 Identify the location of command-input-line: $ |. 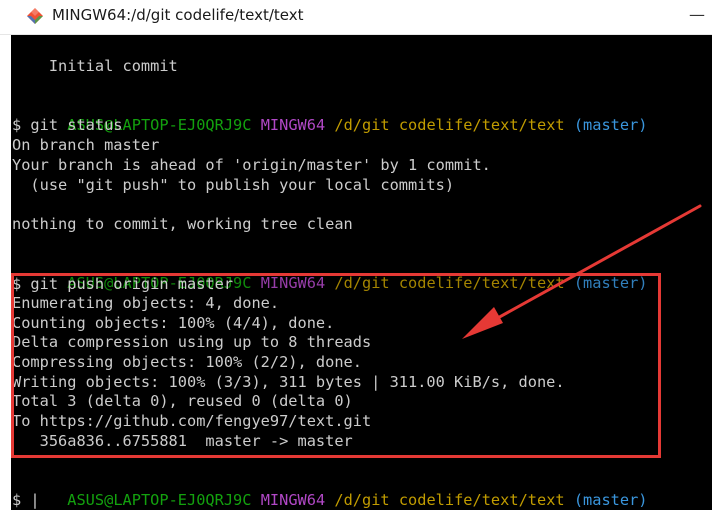
(26, 500).